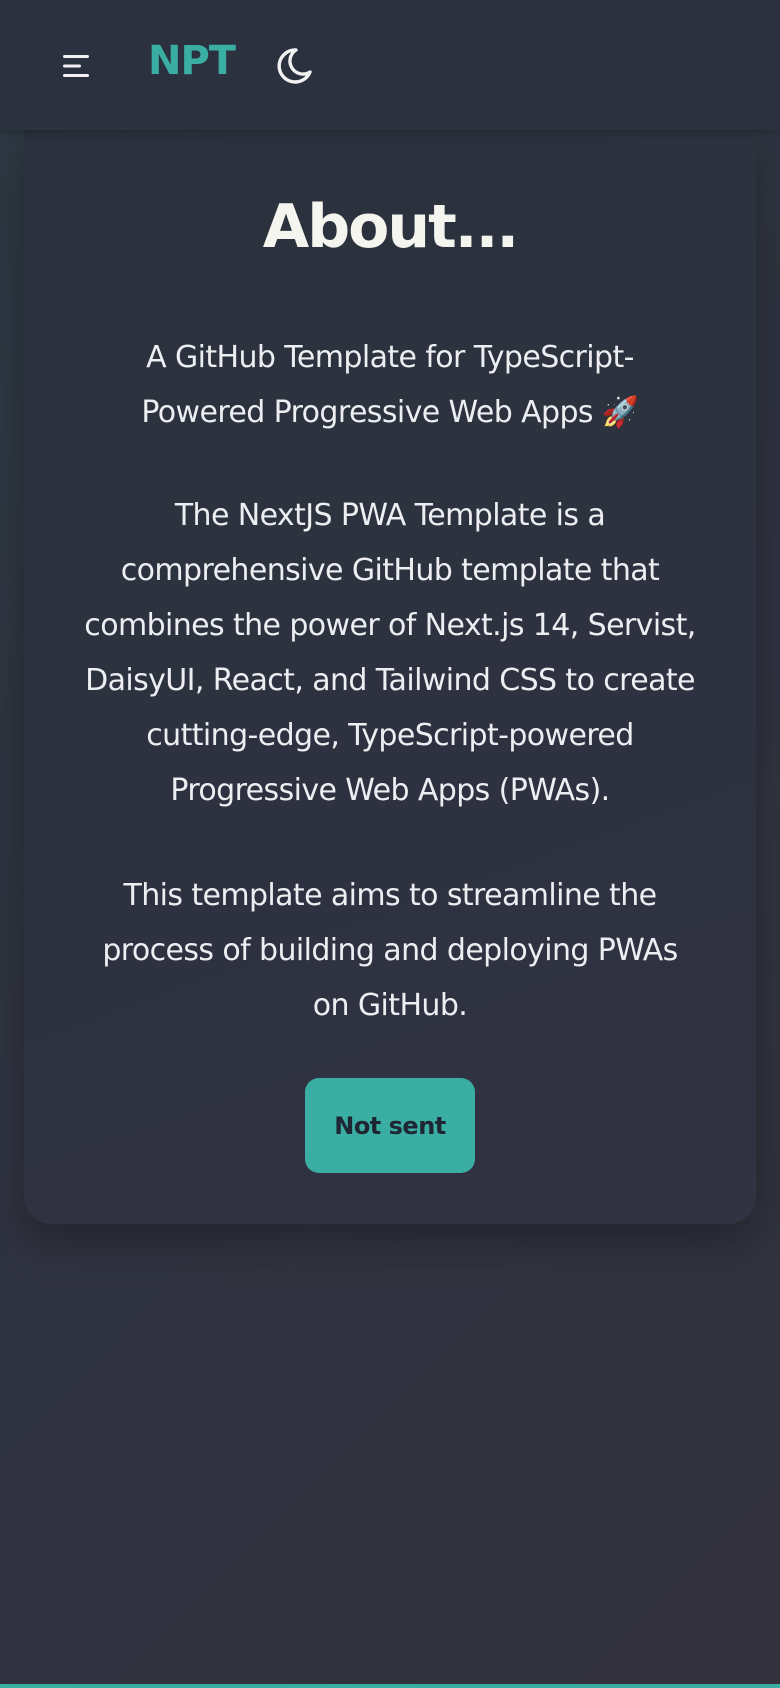  Describe the element at coordinates (390, 65) in the screenshot. I see `navbar: NPT` at that location.